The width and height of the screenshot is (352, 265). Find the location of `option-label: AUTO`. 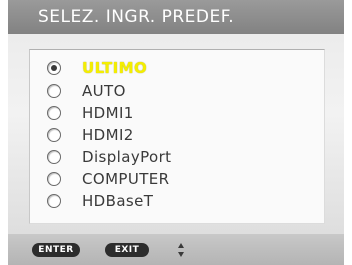

option-label: AUTO is located at coordinates (104, 91).